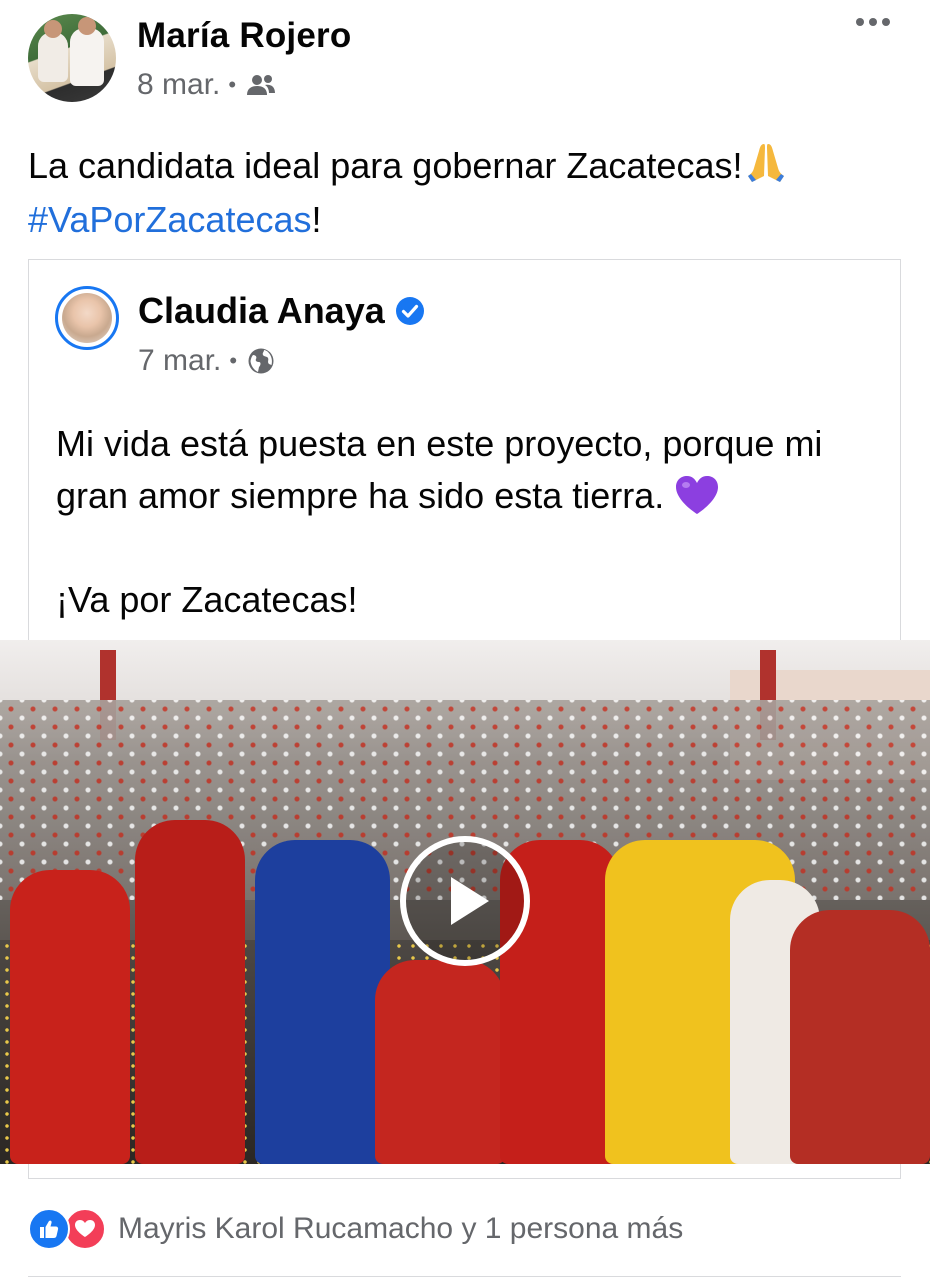 The width and height of the screenshot is (930, 1280). Describe the element at coordinates (316, 219) in the screenshot. I see `post-text-end: !` at that location.